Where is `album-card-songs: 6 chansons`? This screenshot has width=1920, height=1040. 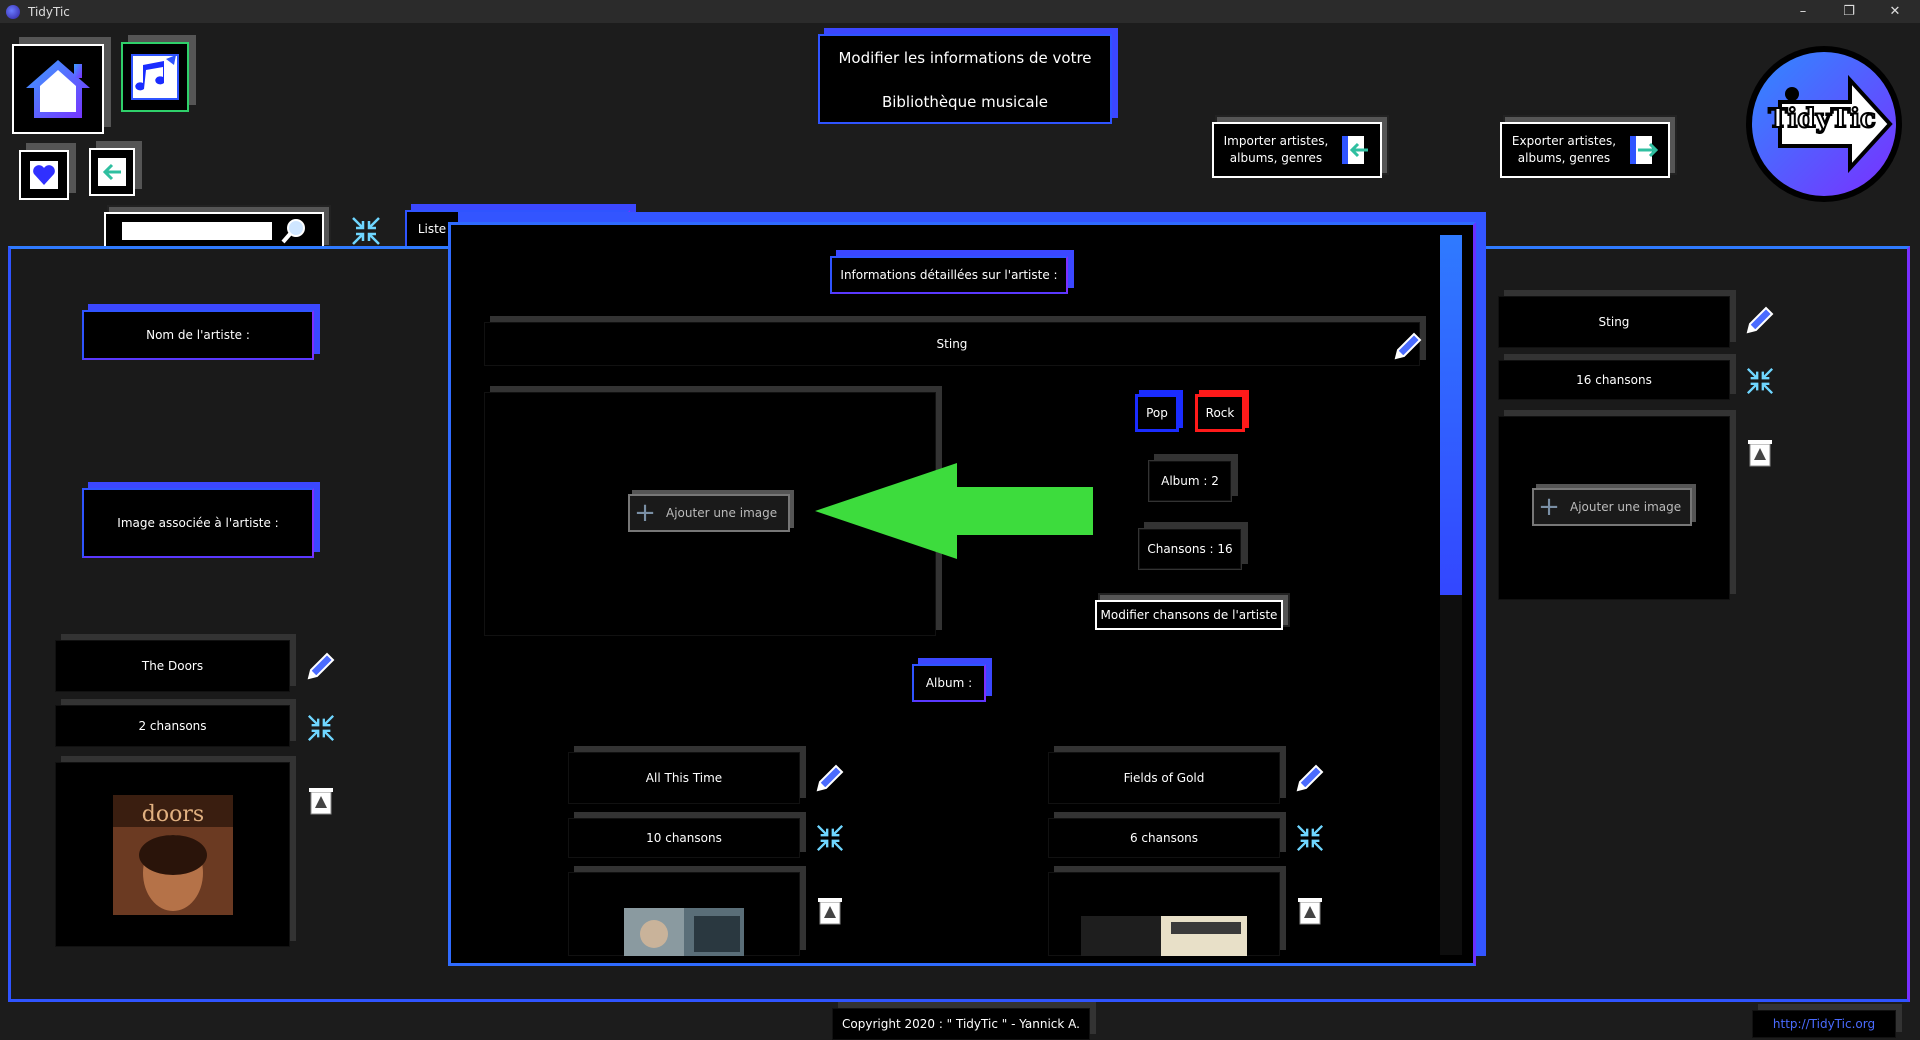
album-card-songs: 6 chansons is located at coordinates (1164, 838).